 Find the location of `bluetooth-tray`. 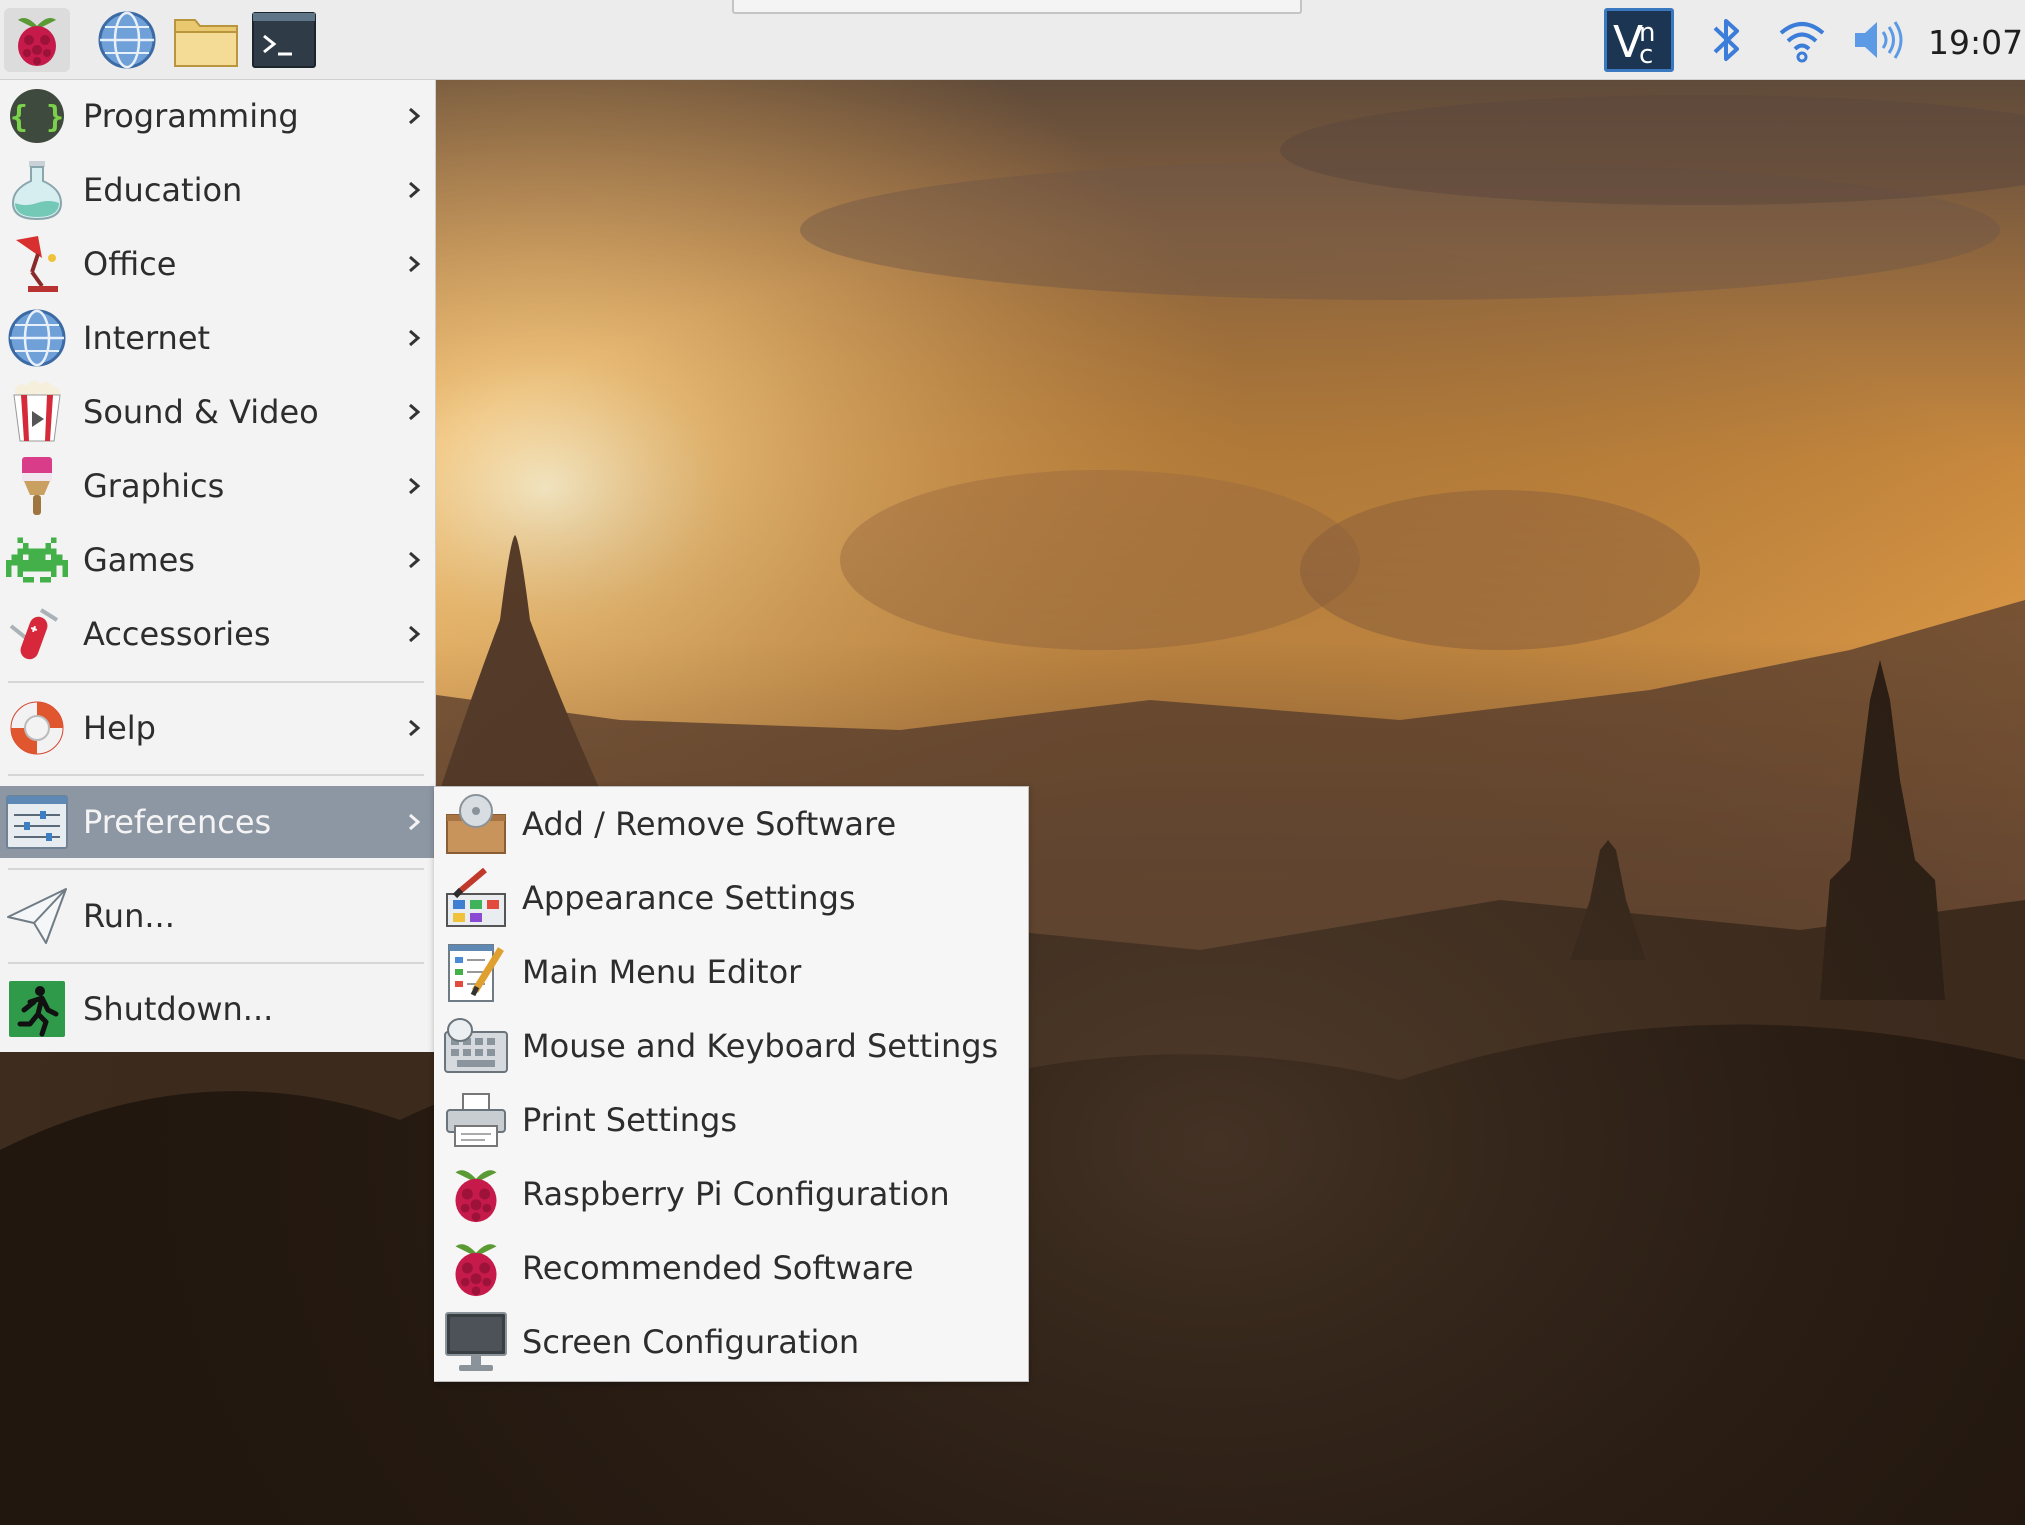

bluetooth-tray is located at coordinates (1727, 40).